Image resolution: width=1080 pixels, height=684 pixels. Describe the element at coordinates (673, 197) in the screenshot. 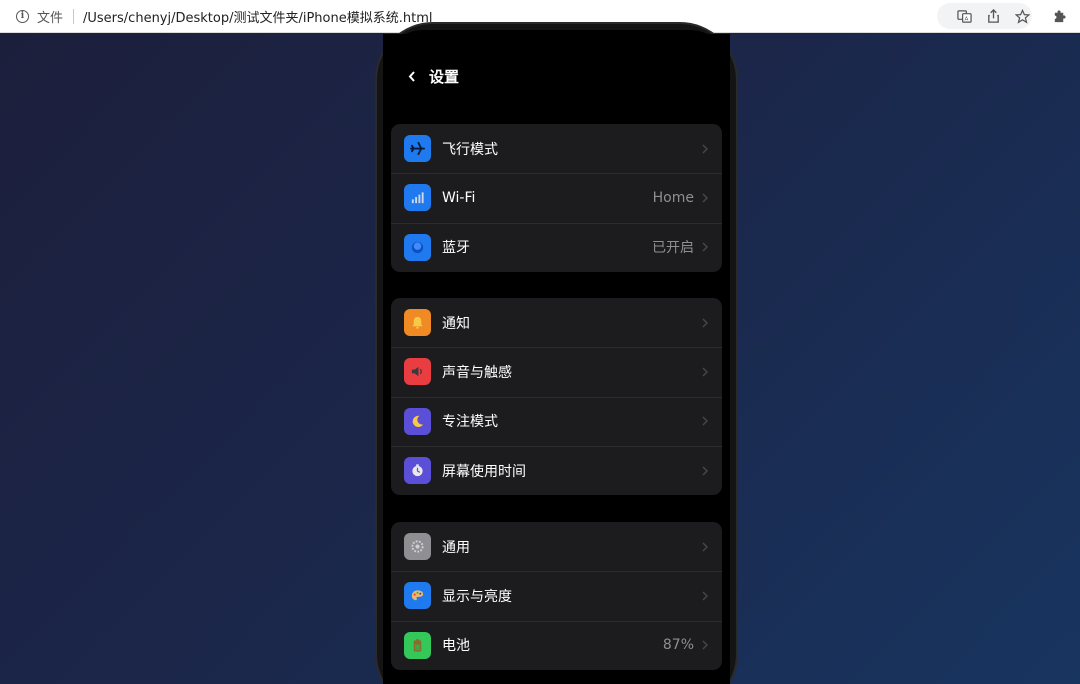

I see `row-value: Home` at that location.